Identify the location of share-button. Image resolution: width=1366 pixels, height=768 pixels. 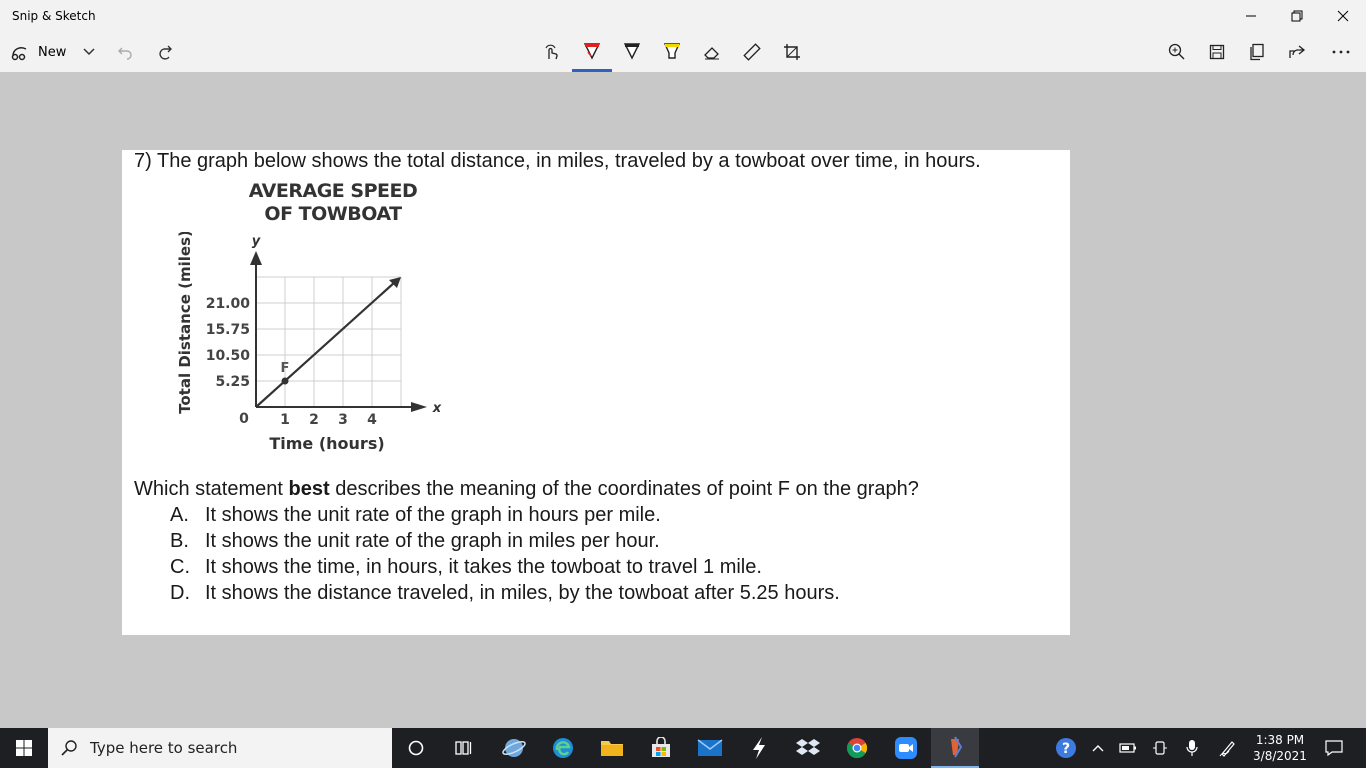
(1297, 52).